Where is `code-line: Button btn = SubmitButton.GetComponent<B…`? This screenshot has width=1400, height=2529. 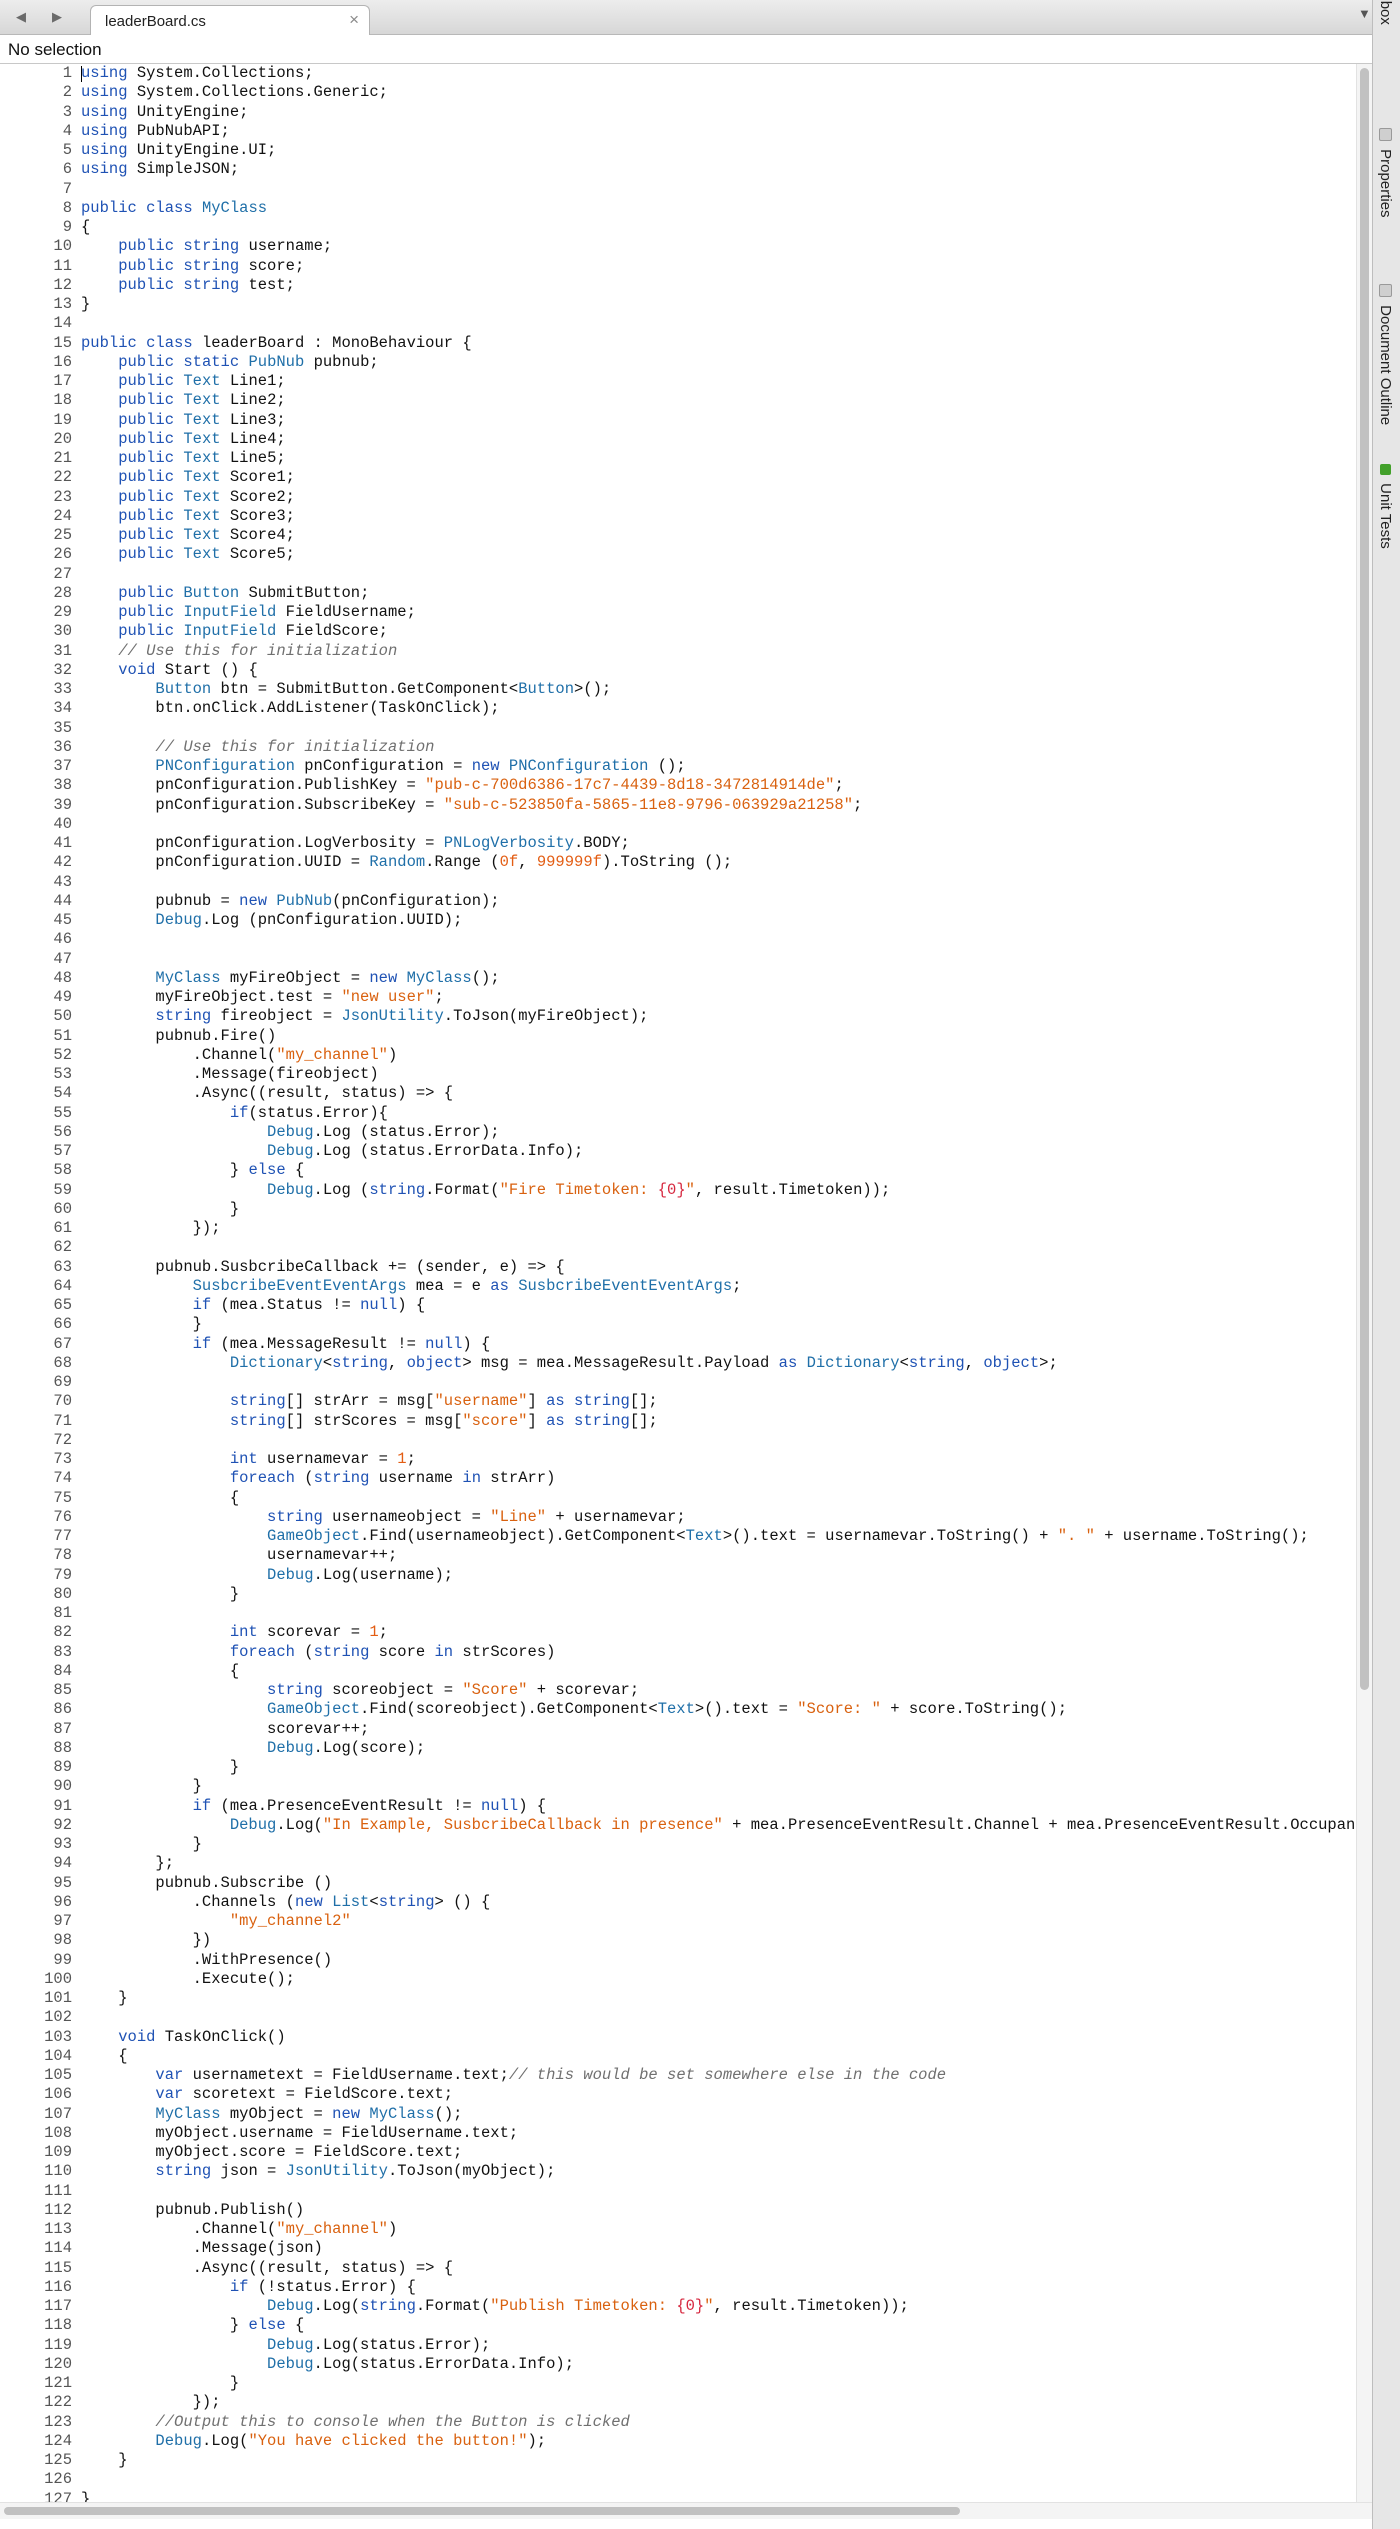 code-line: Button btn = SubmitButton.GetComponent<B… is located at coordinates (346, 689).